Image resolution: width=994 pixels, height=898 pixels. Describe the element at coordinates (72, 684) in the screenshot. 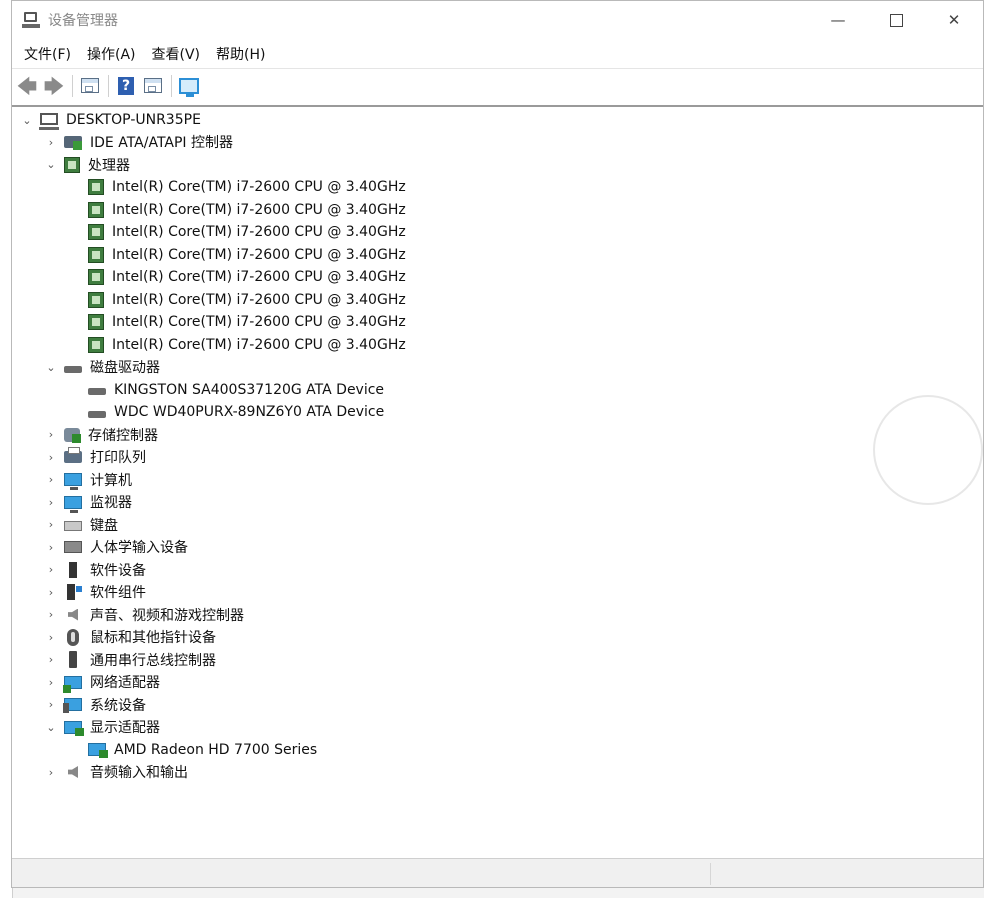

I see `network-adapter-icon` at that location.